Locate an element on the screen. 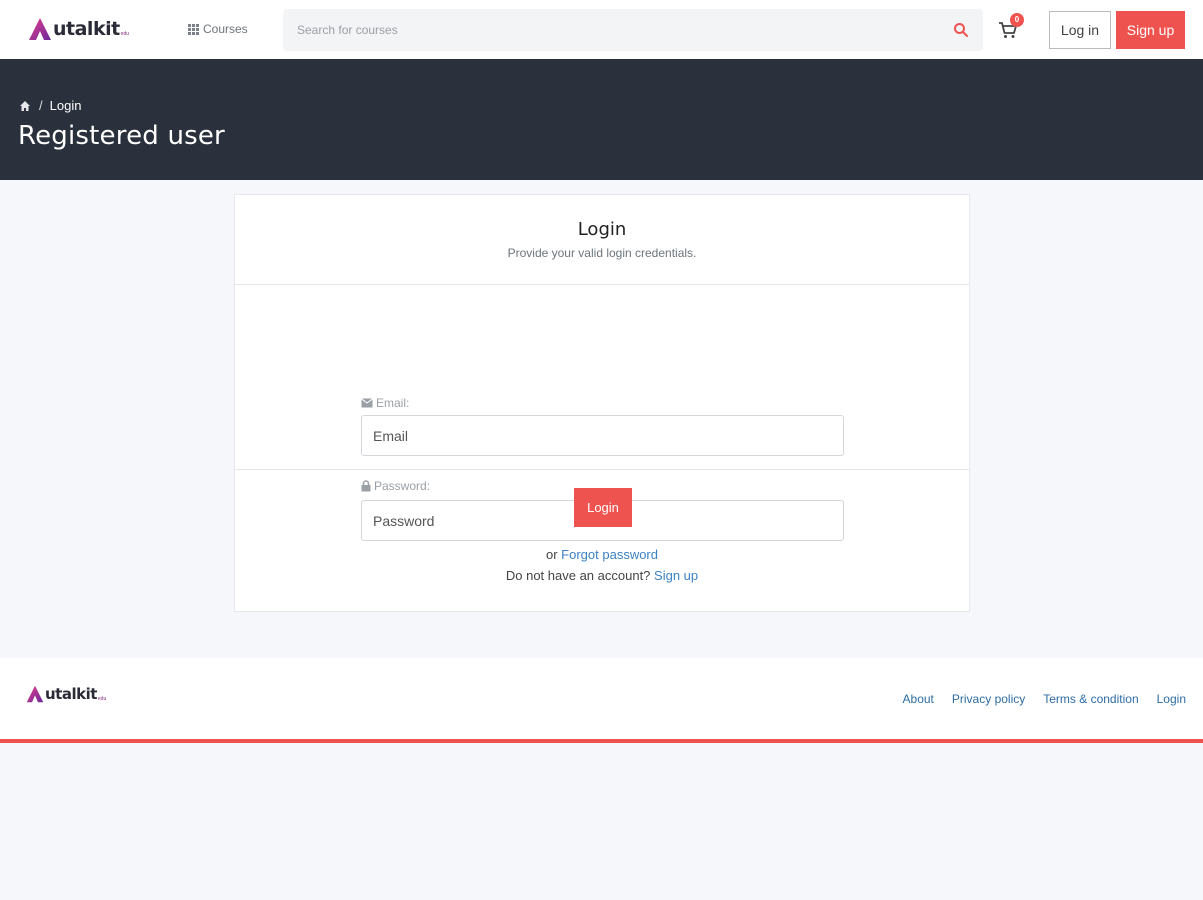  signup-prompt-line: Do not have an account? Sign up is located at coordinates (602, 575).